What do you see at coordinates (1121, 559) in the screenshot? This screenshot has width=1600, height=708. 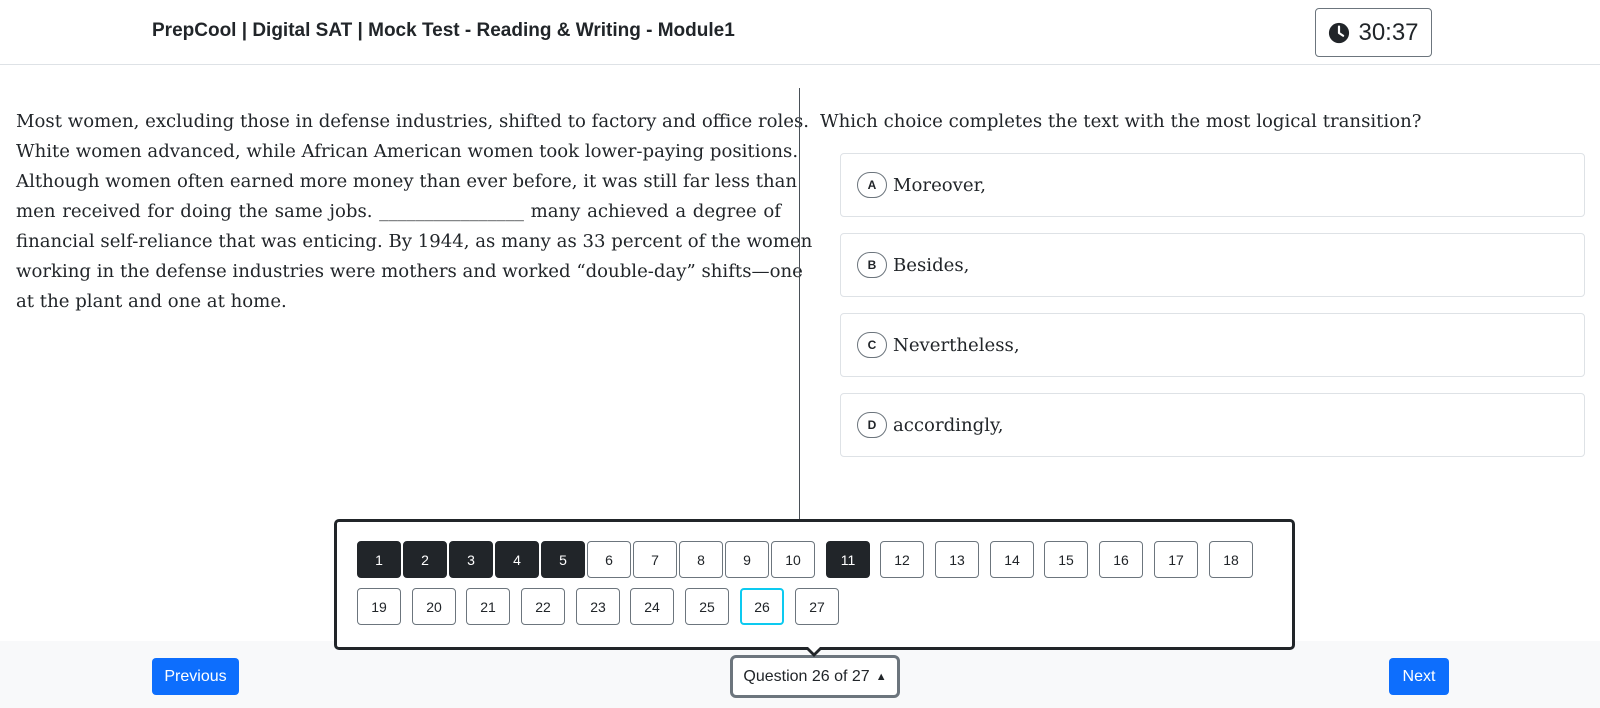 I see `question-nav-button-16: 16` at bounding box center [1121, 559].